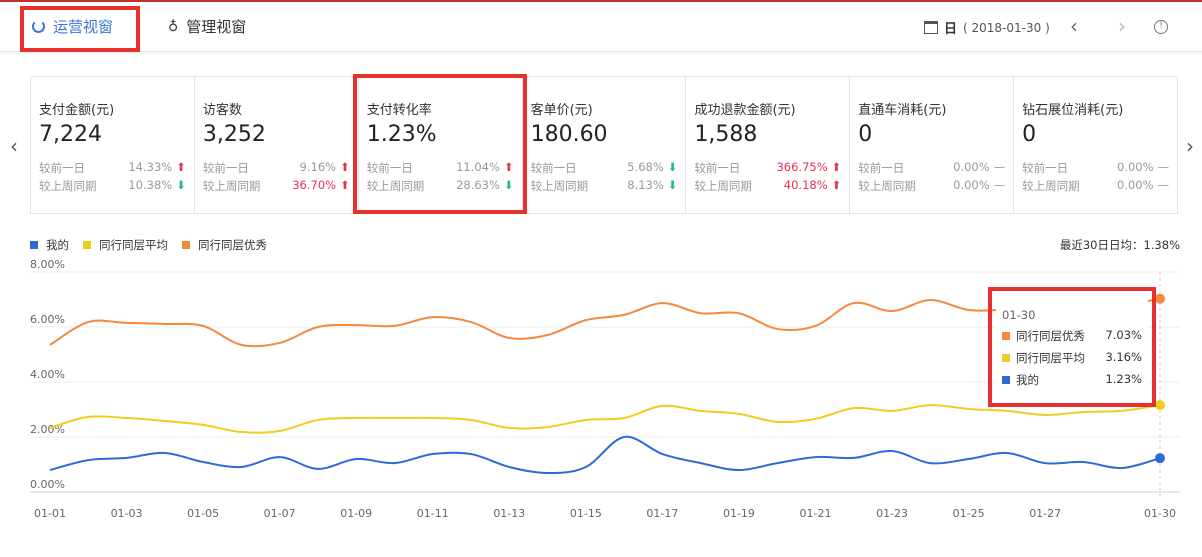 The width and height of the screenshot is (1202, 557). Describe the element at coordinates (509, 513) in the screenshot. I see `x-tick-label: 01-13` at that location.